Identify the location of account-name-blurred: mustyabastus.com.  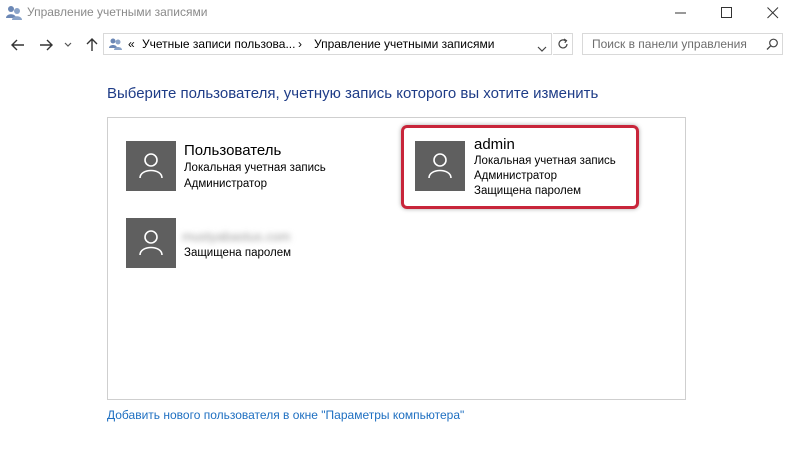
(236, 236).